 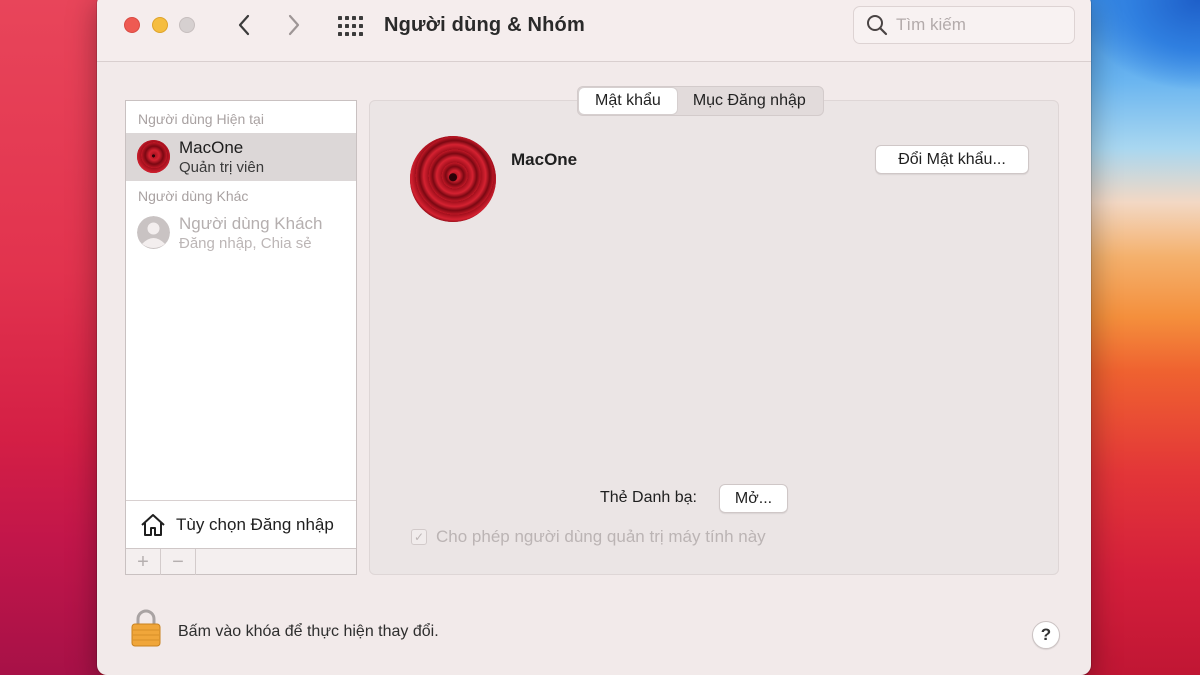 What do you see at coordinates (877, 25) in the screenshot?
I see `search-icon` at bounding box center [877, 25].